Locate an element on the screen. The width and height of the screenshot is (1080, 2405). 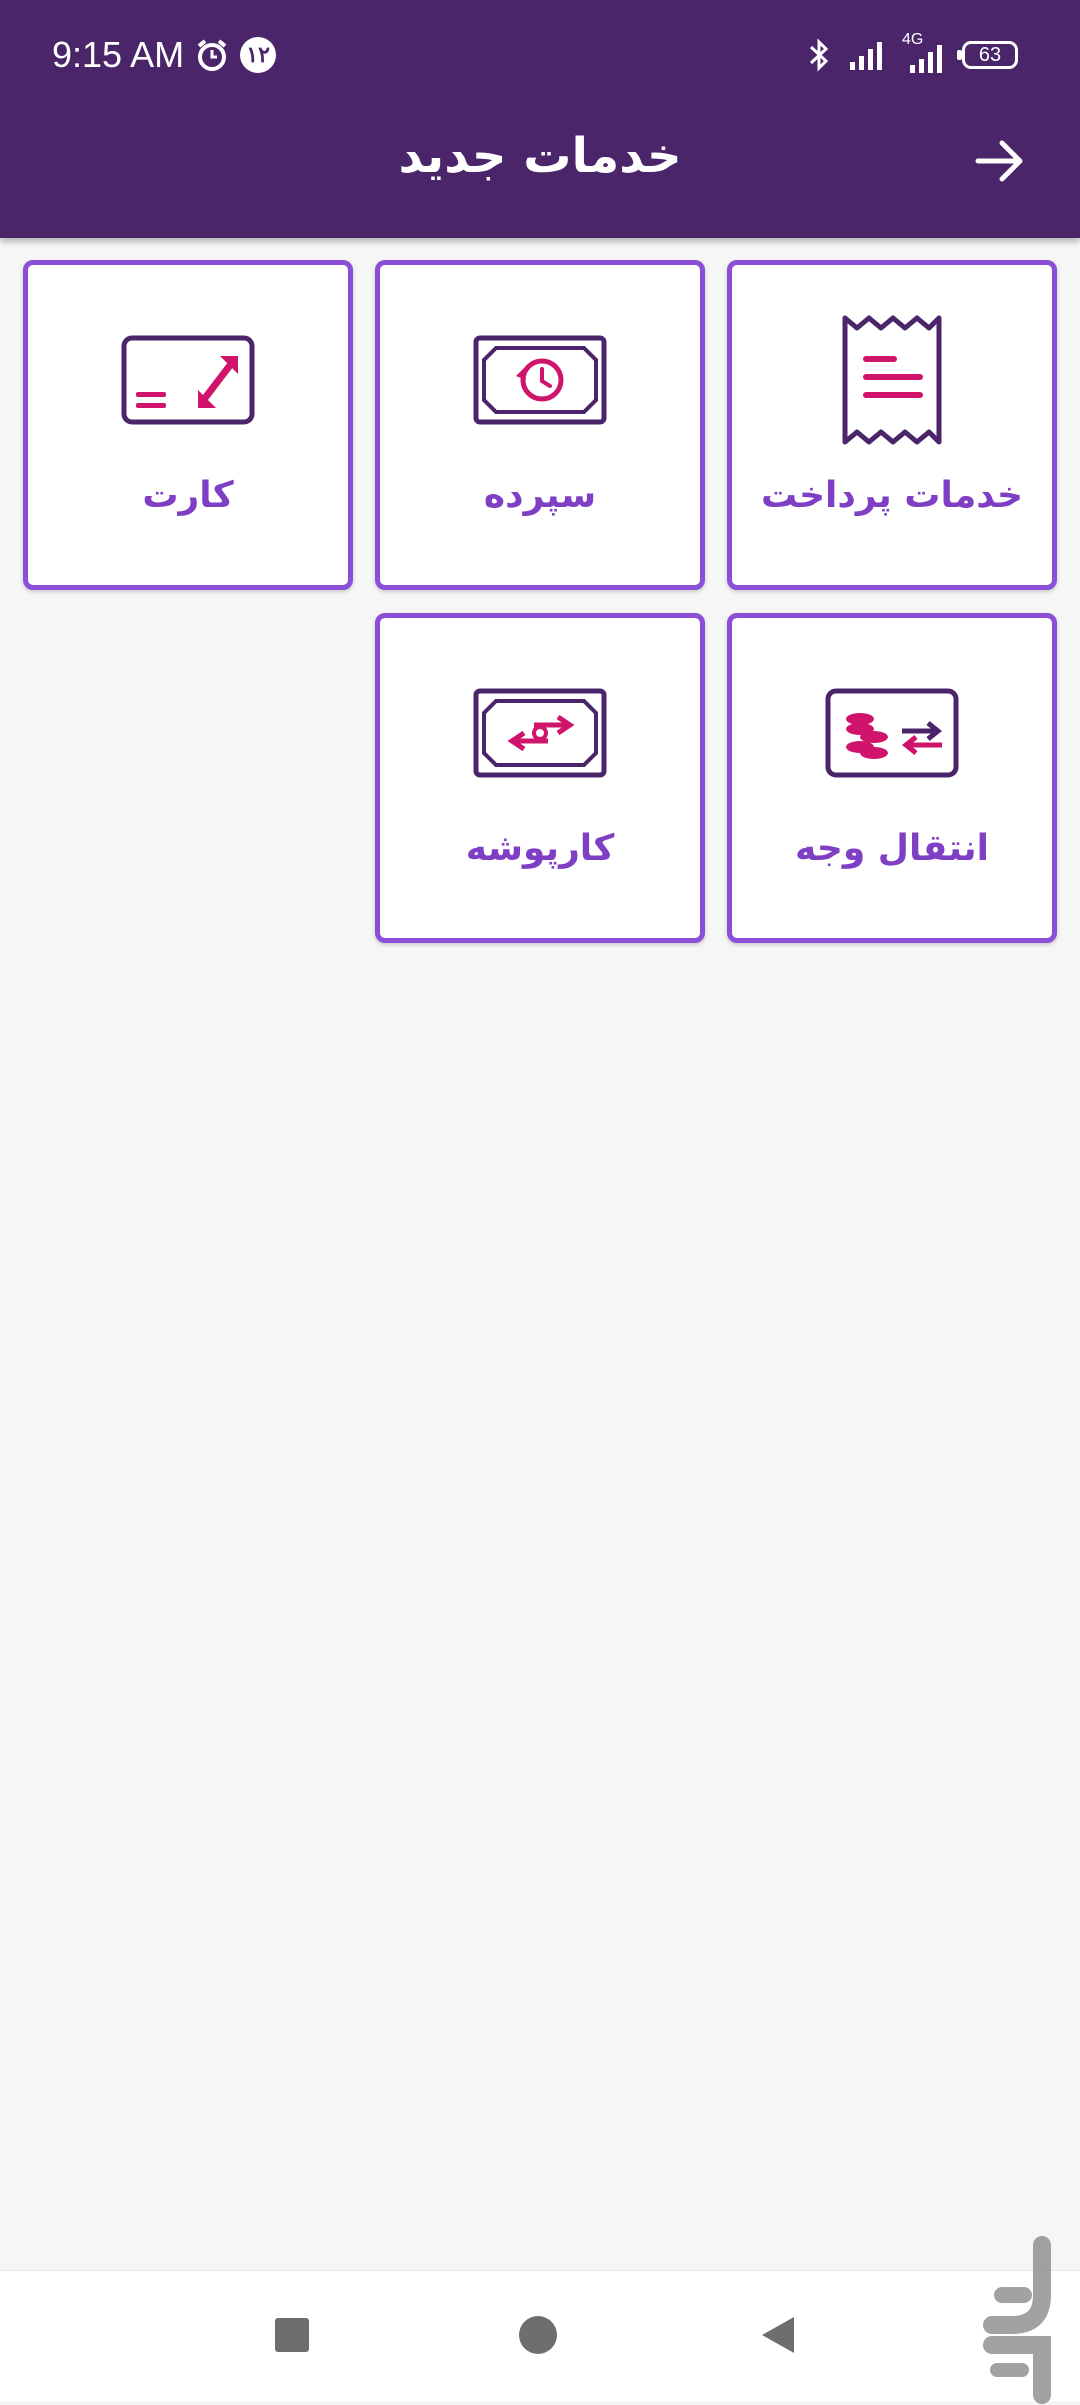
back-button is located at coordinates (778, 2335).